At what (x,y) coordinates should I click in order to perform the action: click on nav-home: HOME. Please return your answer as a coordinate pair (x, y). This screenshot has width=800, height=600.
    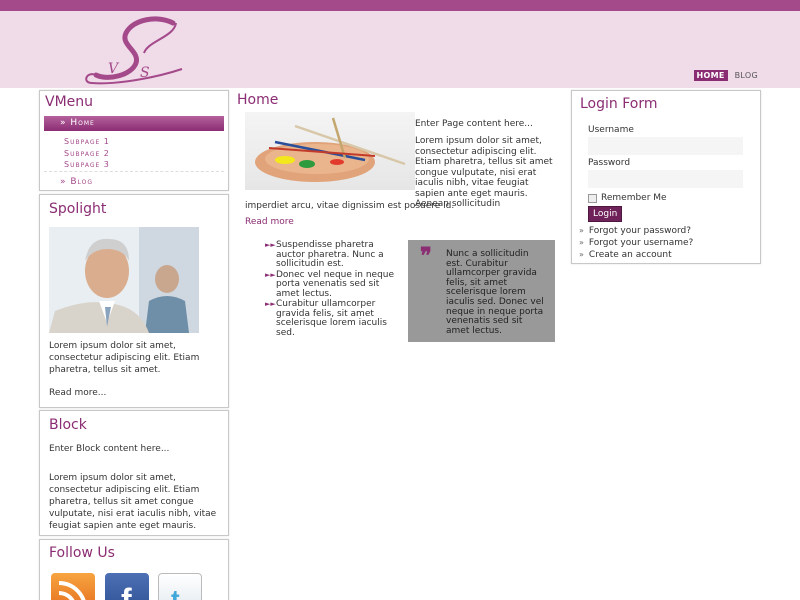
    Looking at the image, I should click on (710, 75).